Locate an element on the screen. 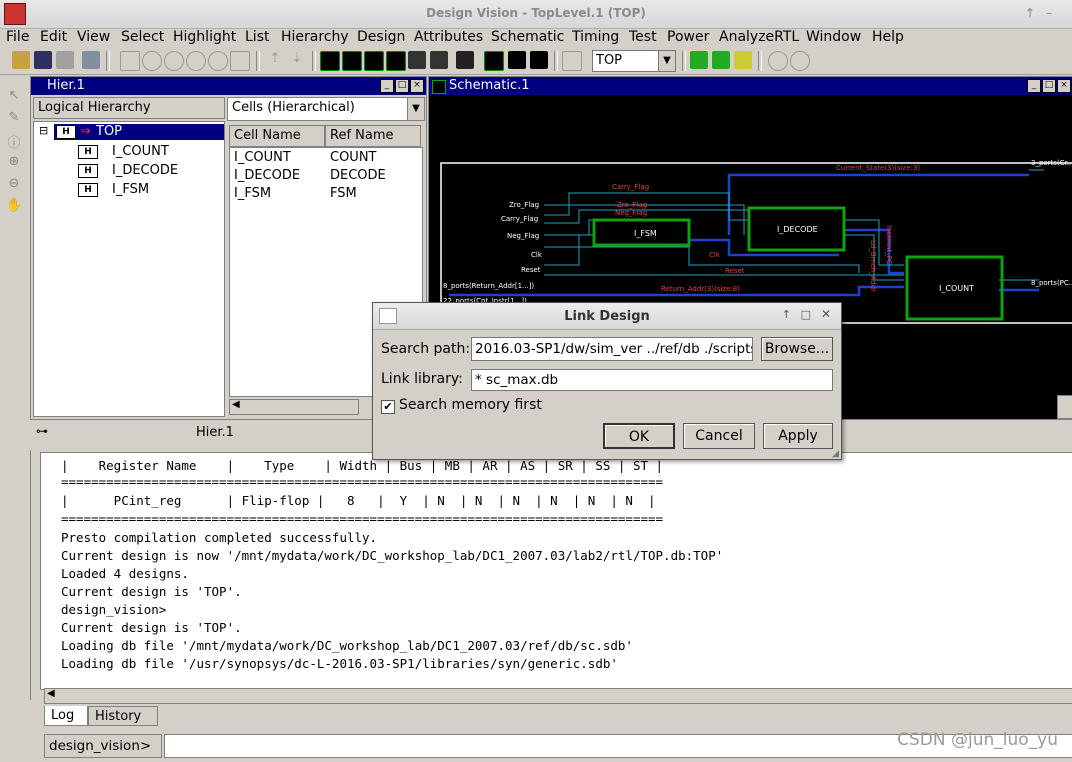  menu-edit: Edit is located at coordinates (53, 37).